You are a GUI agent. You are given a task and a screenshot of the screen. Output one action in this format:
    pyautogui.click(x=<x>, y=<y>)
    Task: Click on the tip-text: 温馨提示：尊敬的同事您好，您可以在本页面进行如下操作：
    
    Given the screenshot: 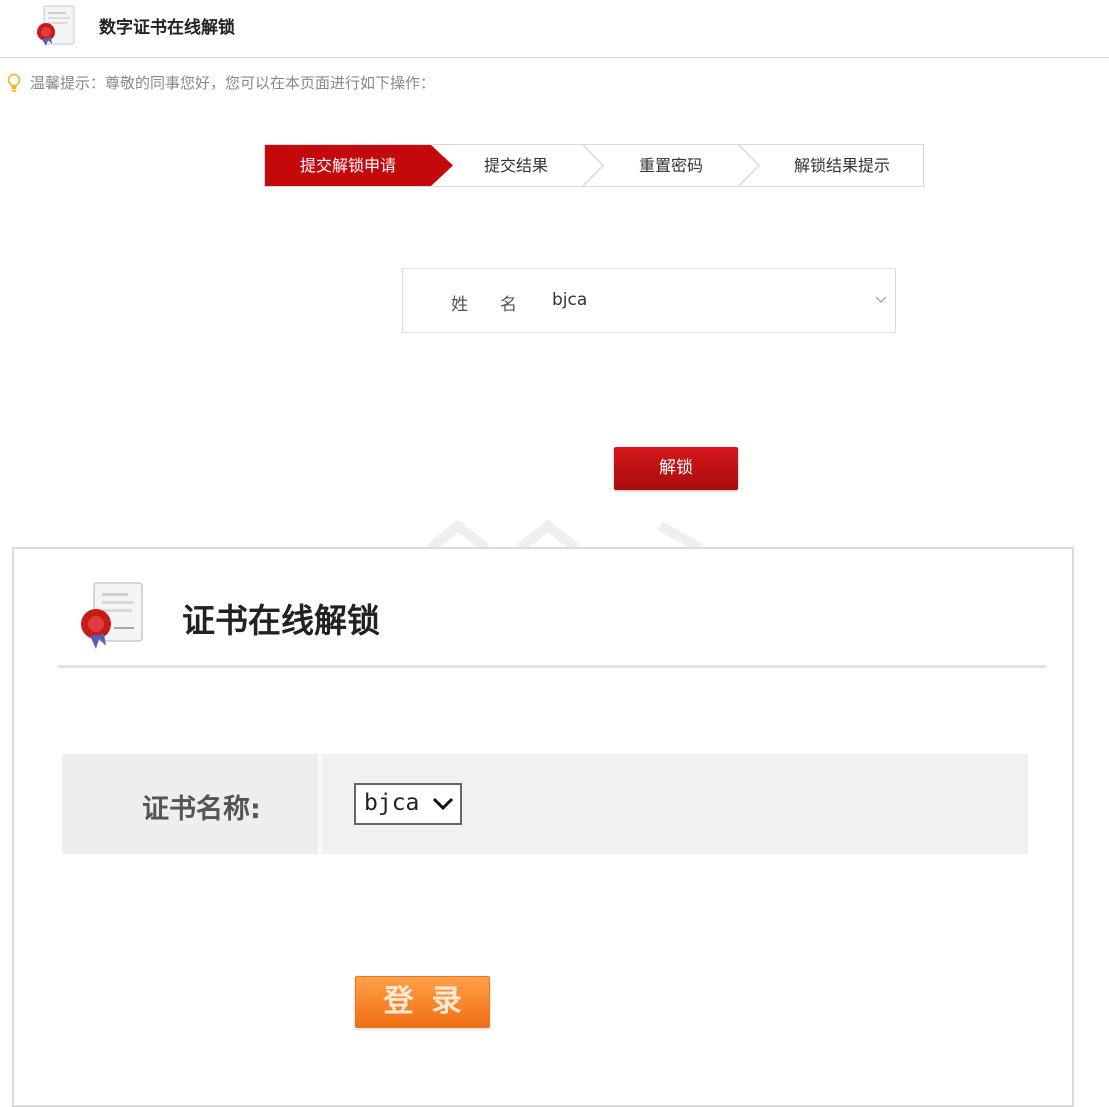 What is the action you would take?
    pyautogui.click(x=233, y=83)
    